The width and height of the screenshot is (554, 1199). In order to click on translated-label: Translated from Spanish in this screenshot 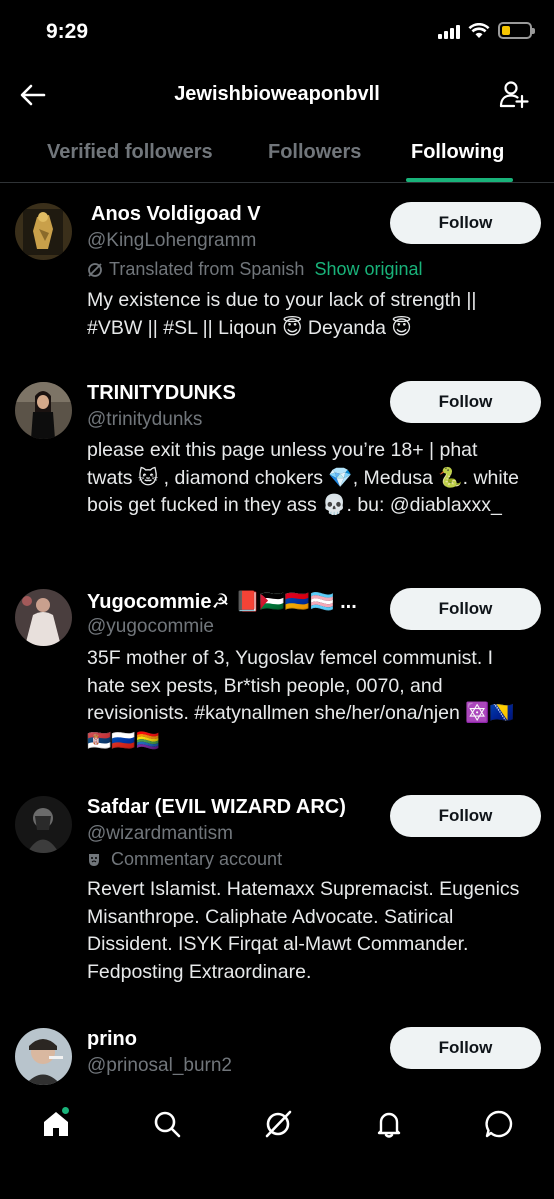, I will do `click(207, 269)`.